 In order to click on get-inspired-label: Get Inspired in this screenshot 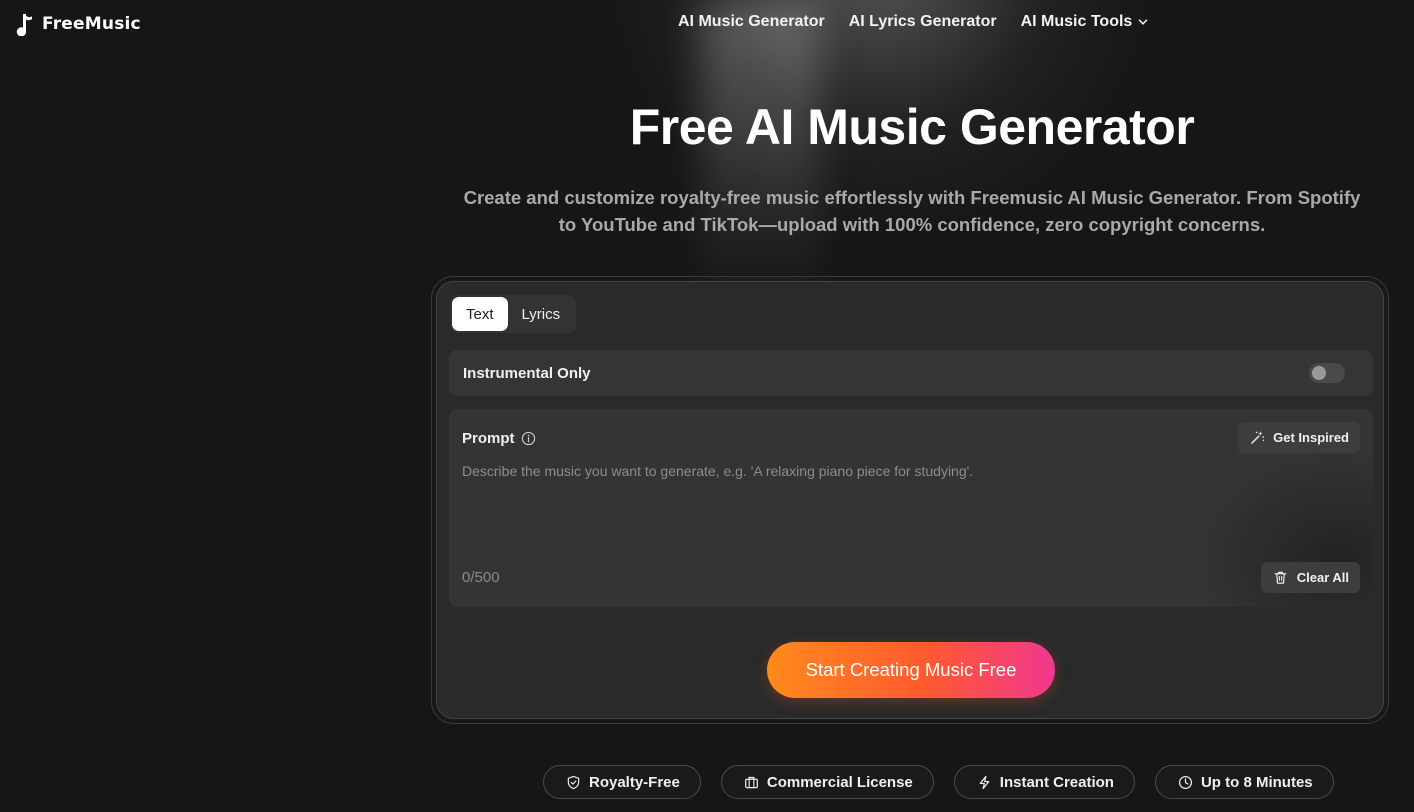, I will do `click(1311, 437)`.